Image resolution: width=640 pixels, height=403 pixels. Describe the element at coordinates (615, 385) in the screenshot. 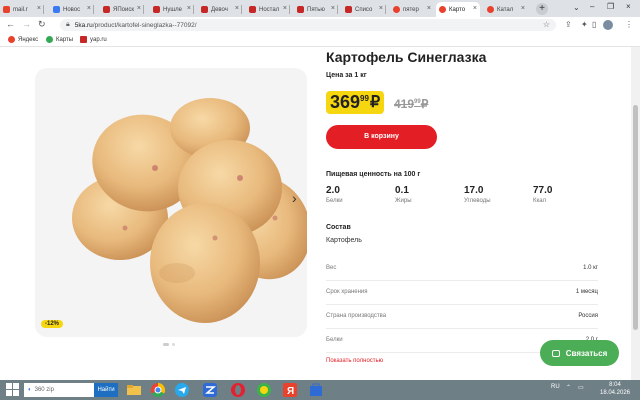

I see `clock-time: 8:04` at that location.